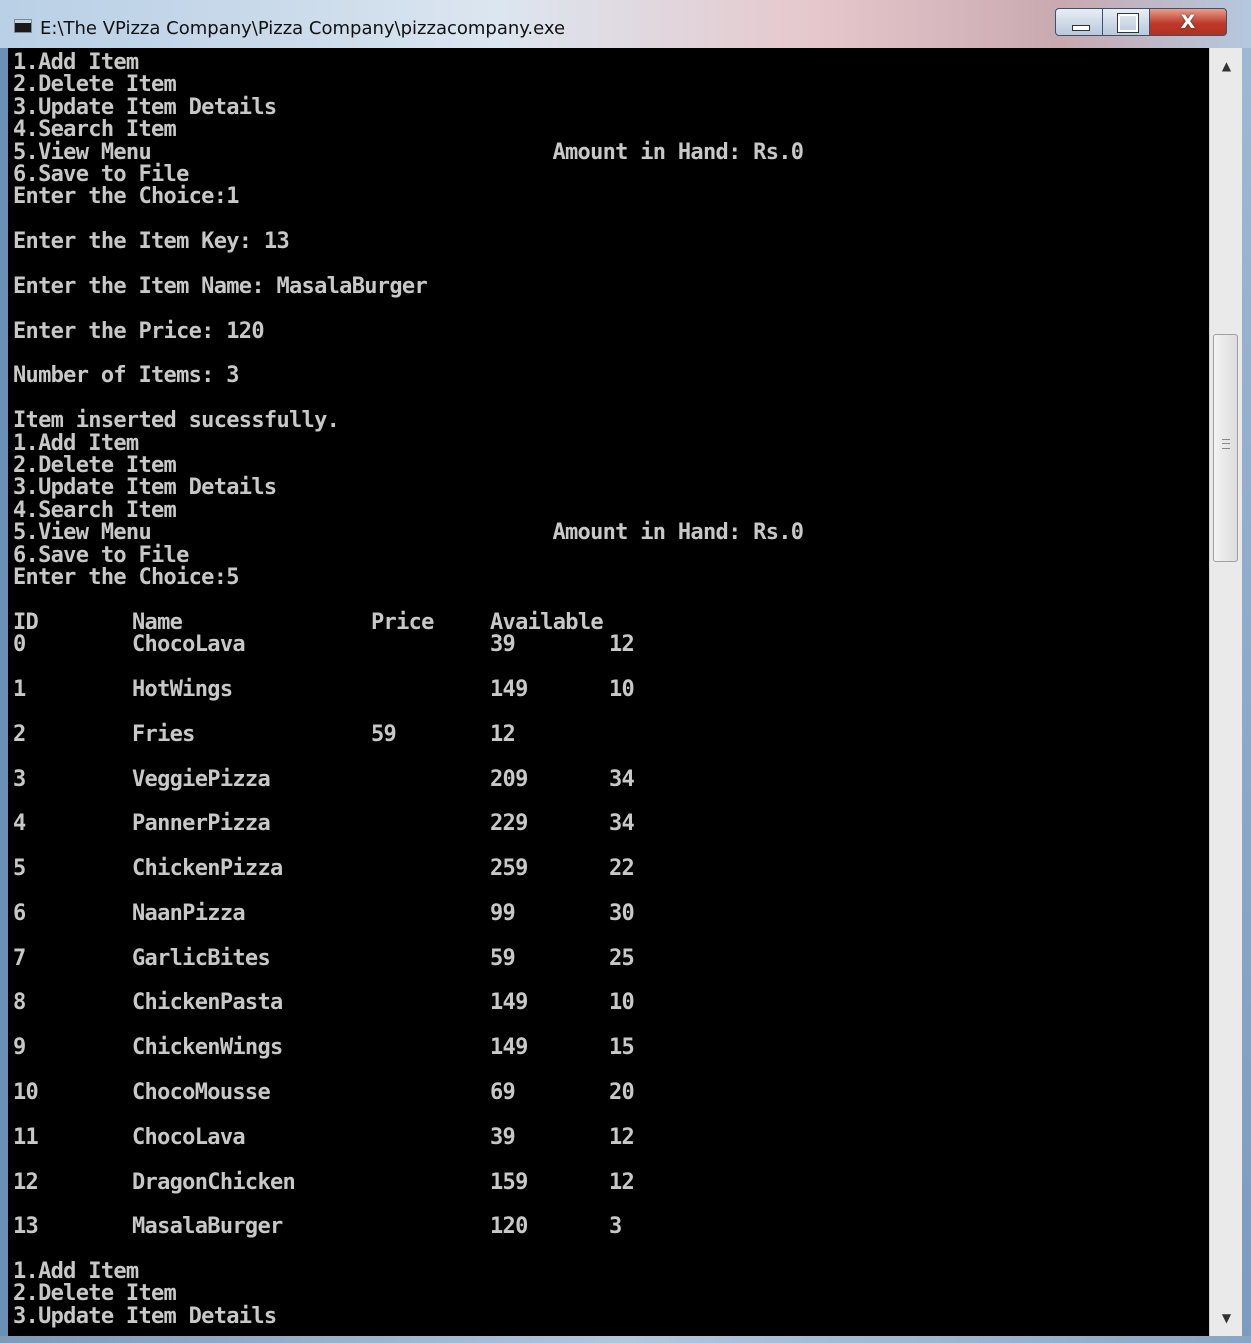  What do you see at coordinates (1081, 28) in the screenshot?
I see `minimize-icon` at bounding box center [1081, 28].